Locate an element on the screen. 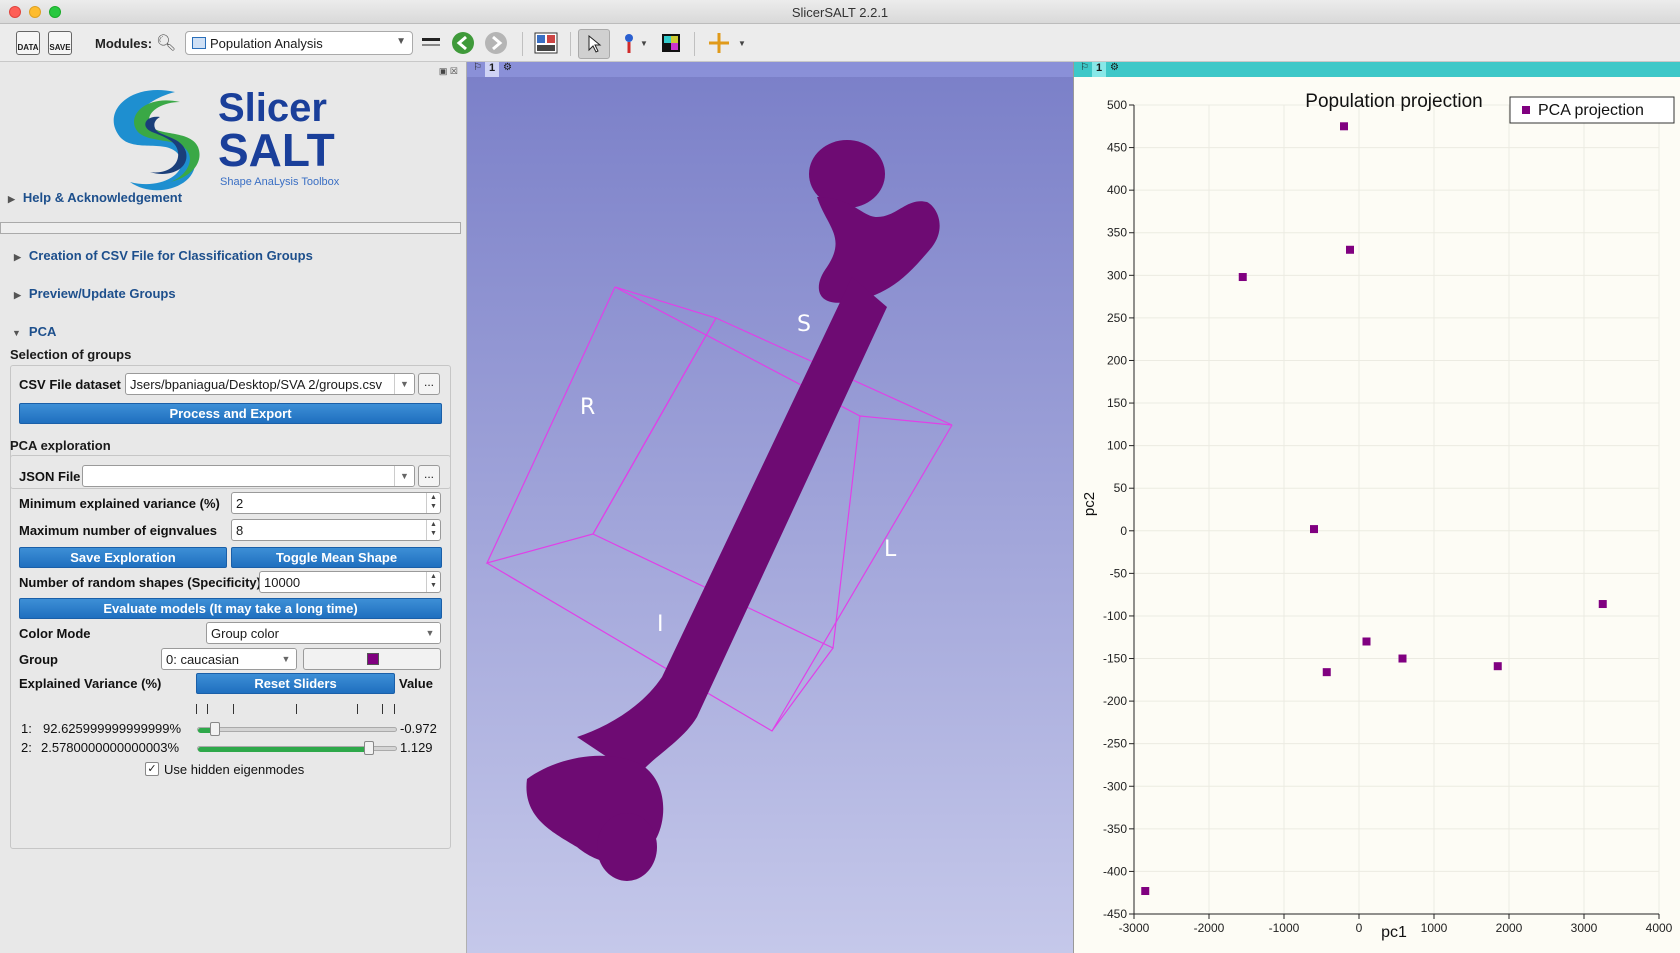 Image resolution: width=1680 pixels, height=953 pixels. crosshair-dropdown: ▼ is located at coordinates (742, 43).